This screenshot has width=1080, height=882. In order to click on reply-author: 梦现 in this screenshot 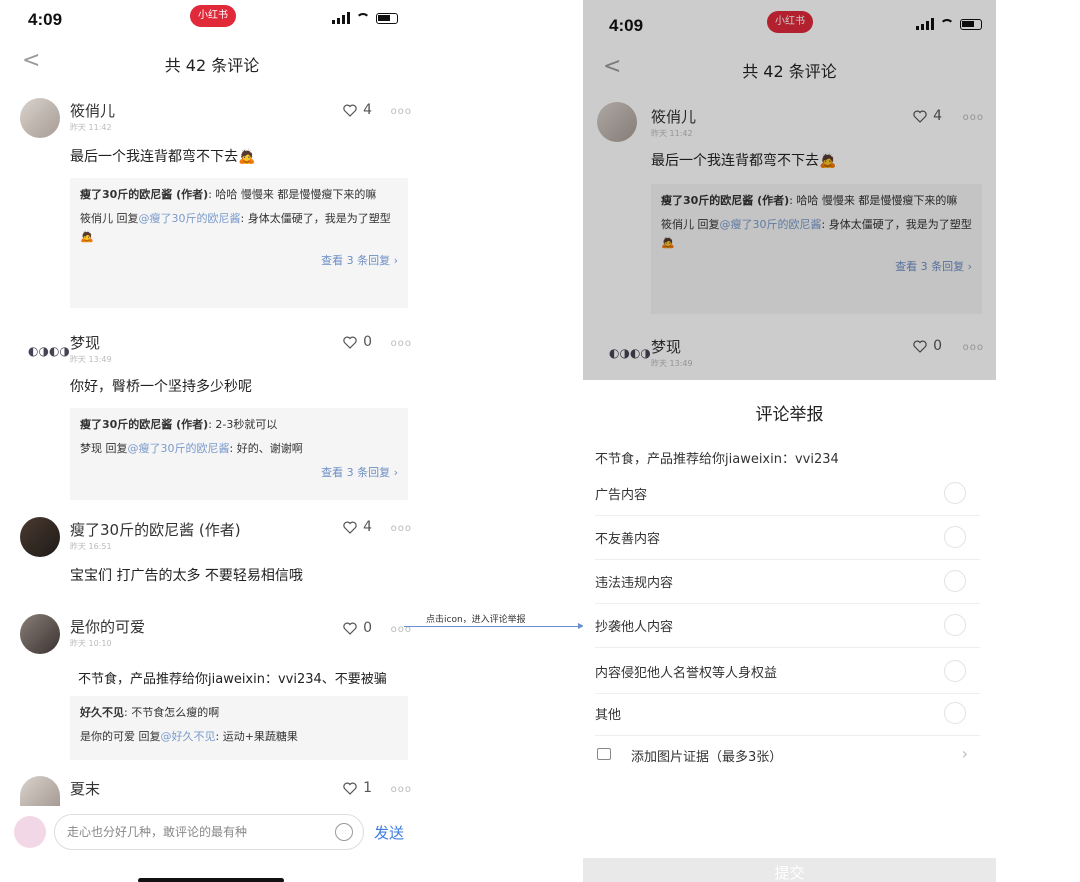, I will do `click(91, 448)`.